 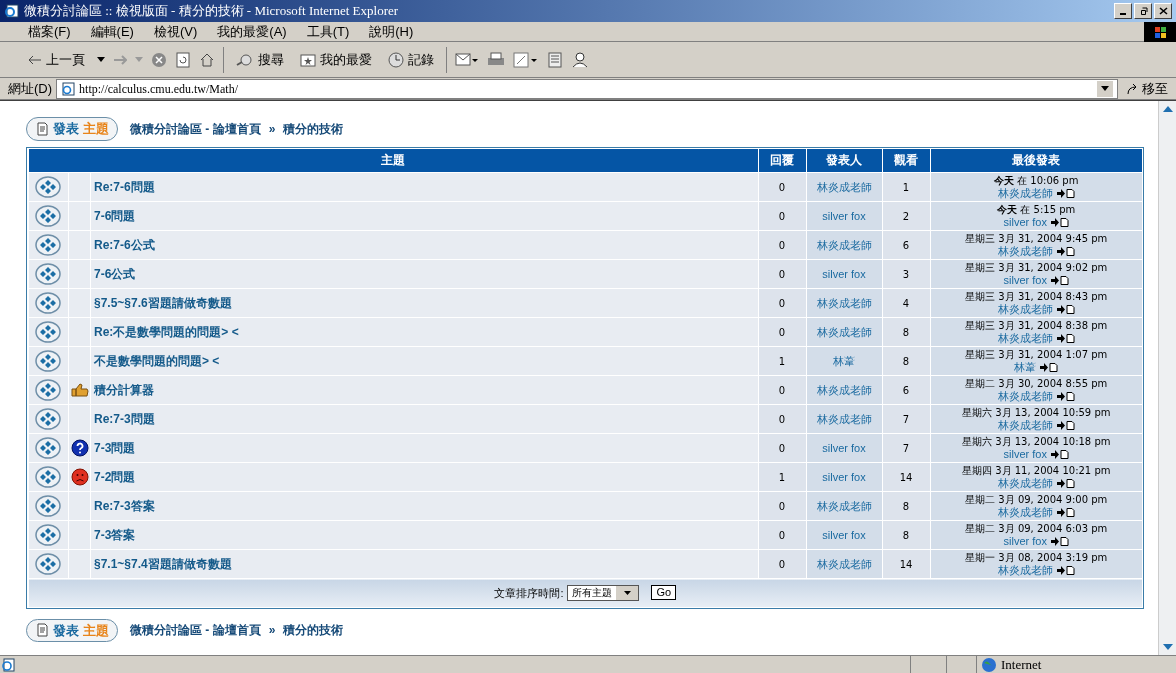 What do you see at coordinates (1143, 11) in the screenshot?
I see `restore-button` at bounding box center [1143, 11].